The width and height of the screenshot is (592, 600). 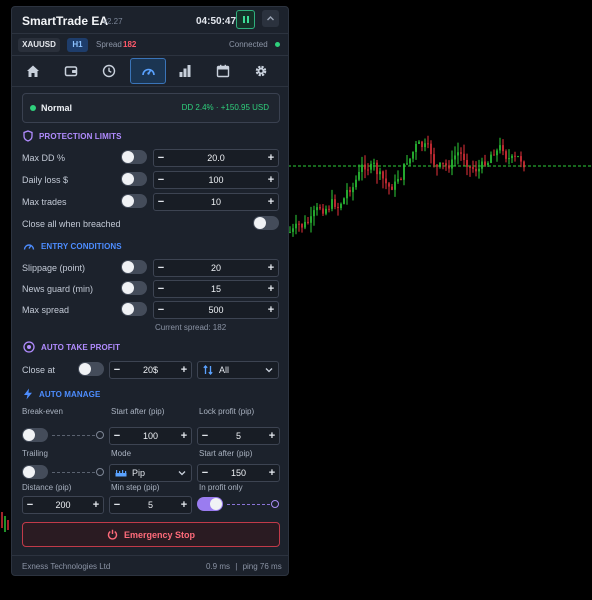 I want to click on daily-loss-stepper: − 100 +, so click(x=216, y=180).